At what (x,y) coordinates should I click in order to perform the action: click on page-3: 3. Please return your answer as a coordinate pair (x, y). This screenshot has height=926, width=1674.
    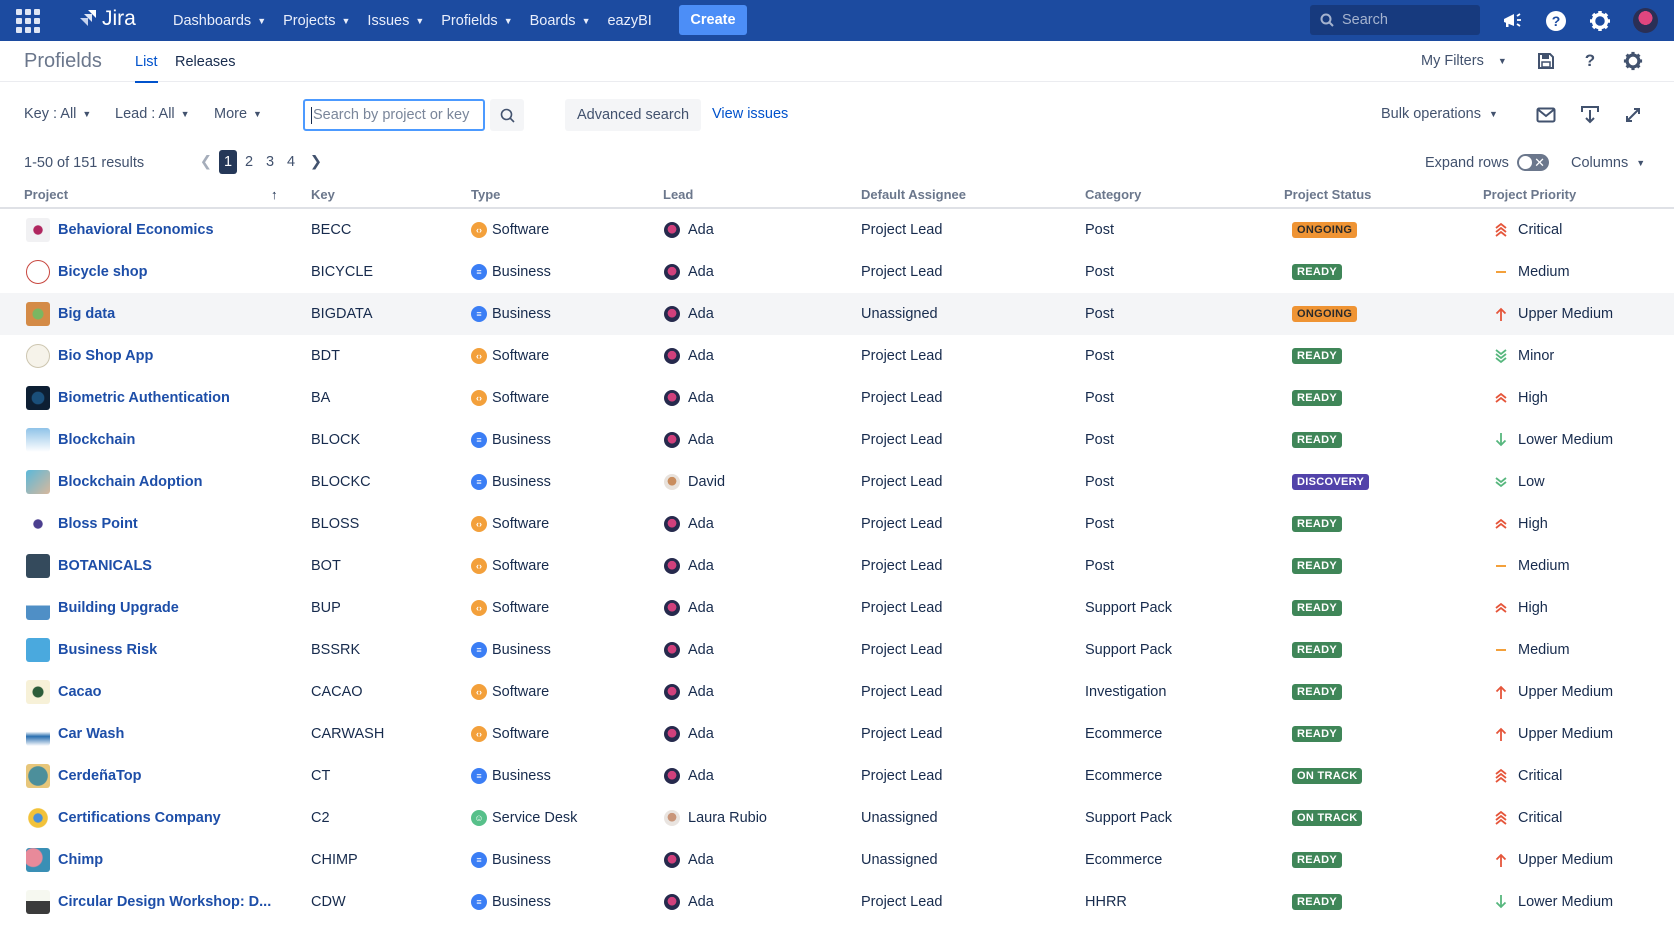
    Looking at the image, I should click on (270, 162).